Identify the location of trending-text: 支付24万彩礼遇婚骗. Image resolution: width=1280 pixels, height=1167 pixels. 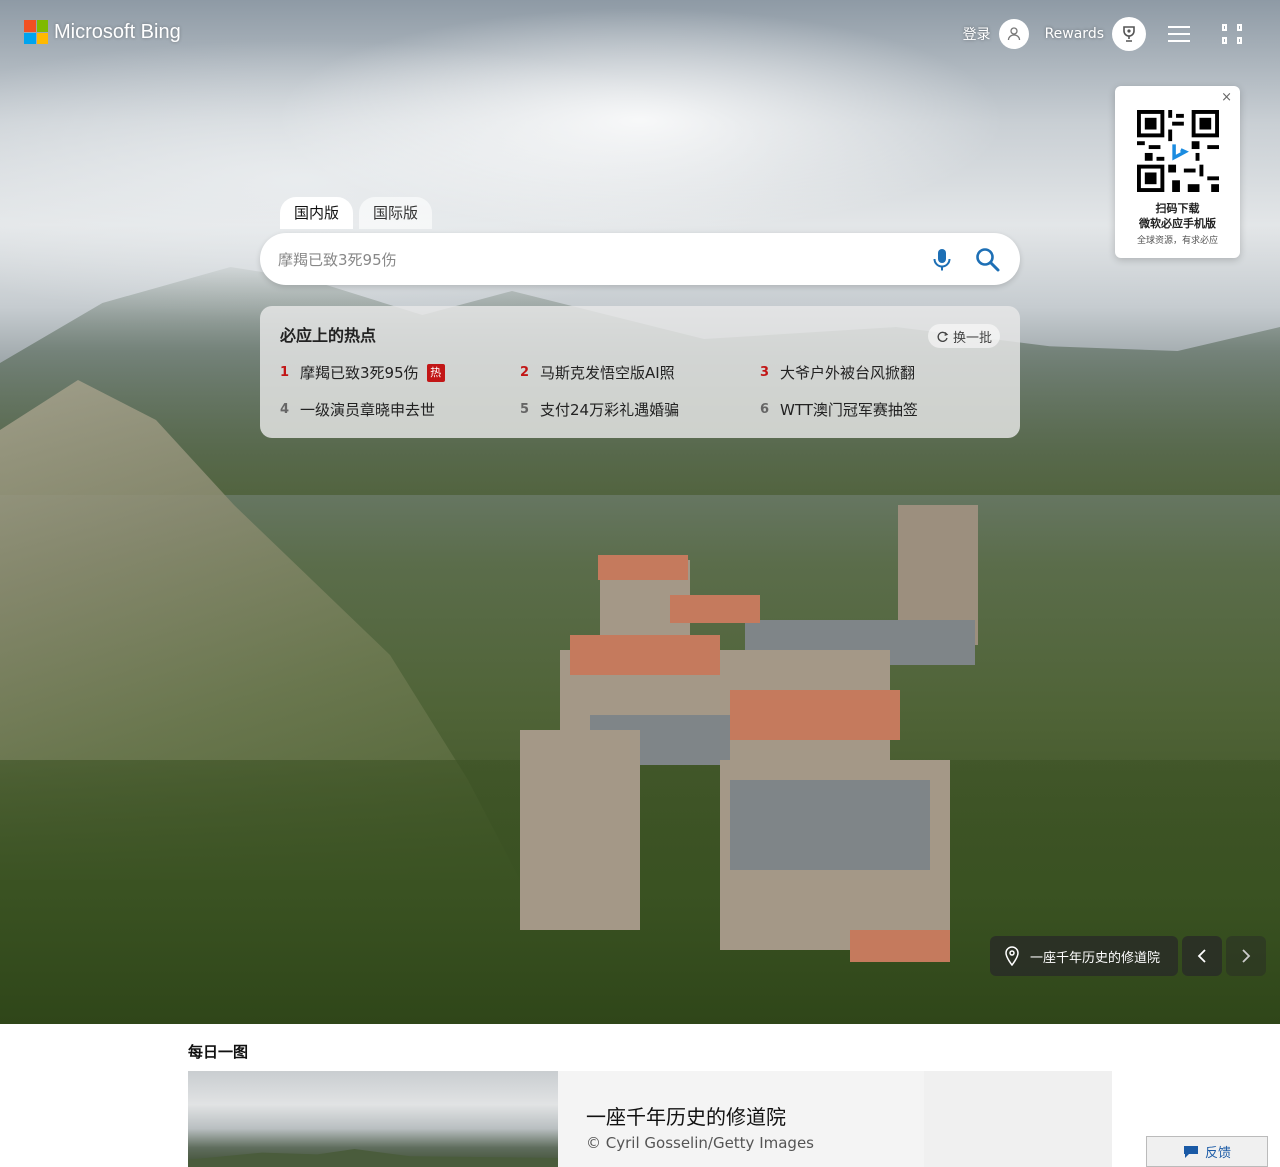
(610, 410).